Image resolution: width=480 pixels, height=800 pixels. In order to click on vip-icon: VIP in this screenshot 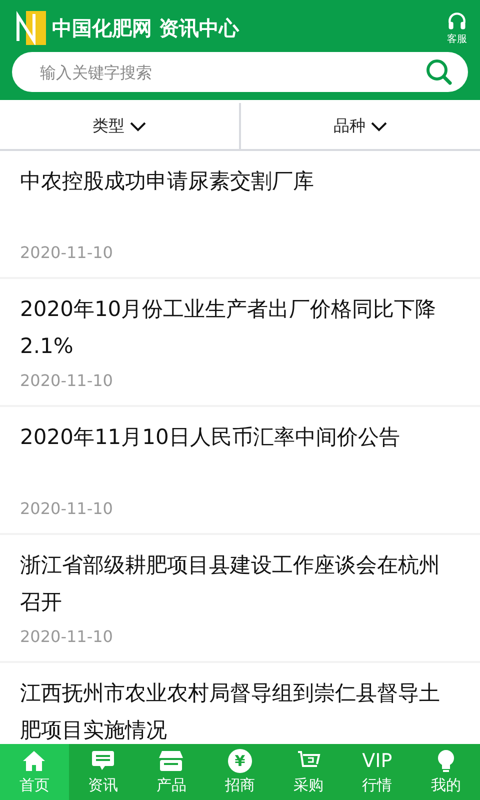, I will do `click(377, 761)`.